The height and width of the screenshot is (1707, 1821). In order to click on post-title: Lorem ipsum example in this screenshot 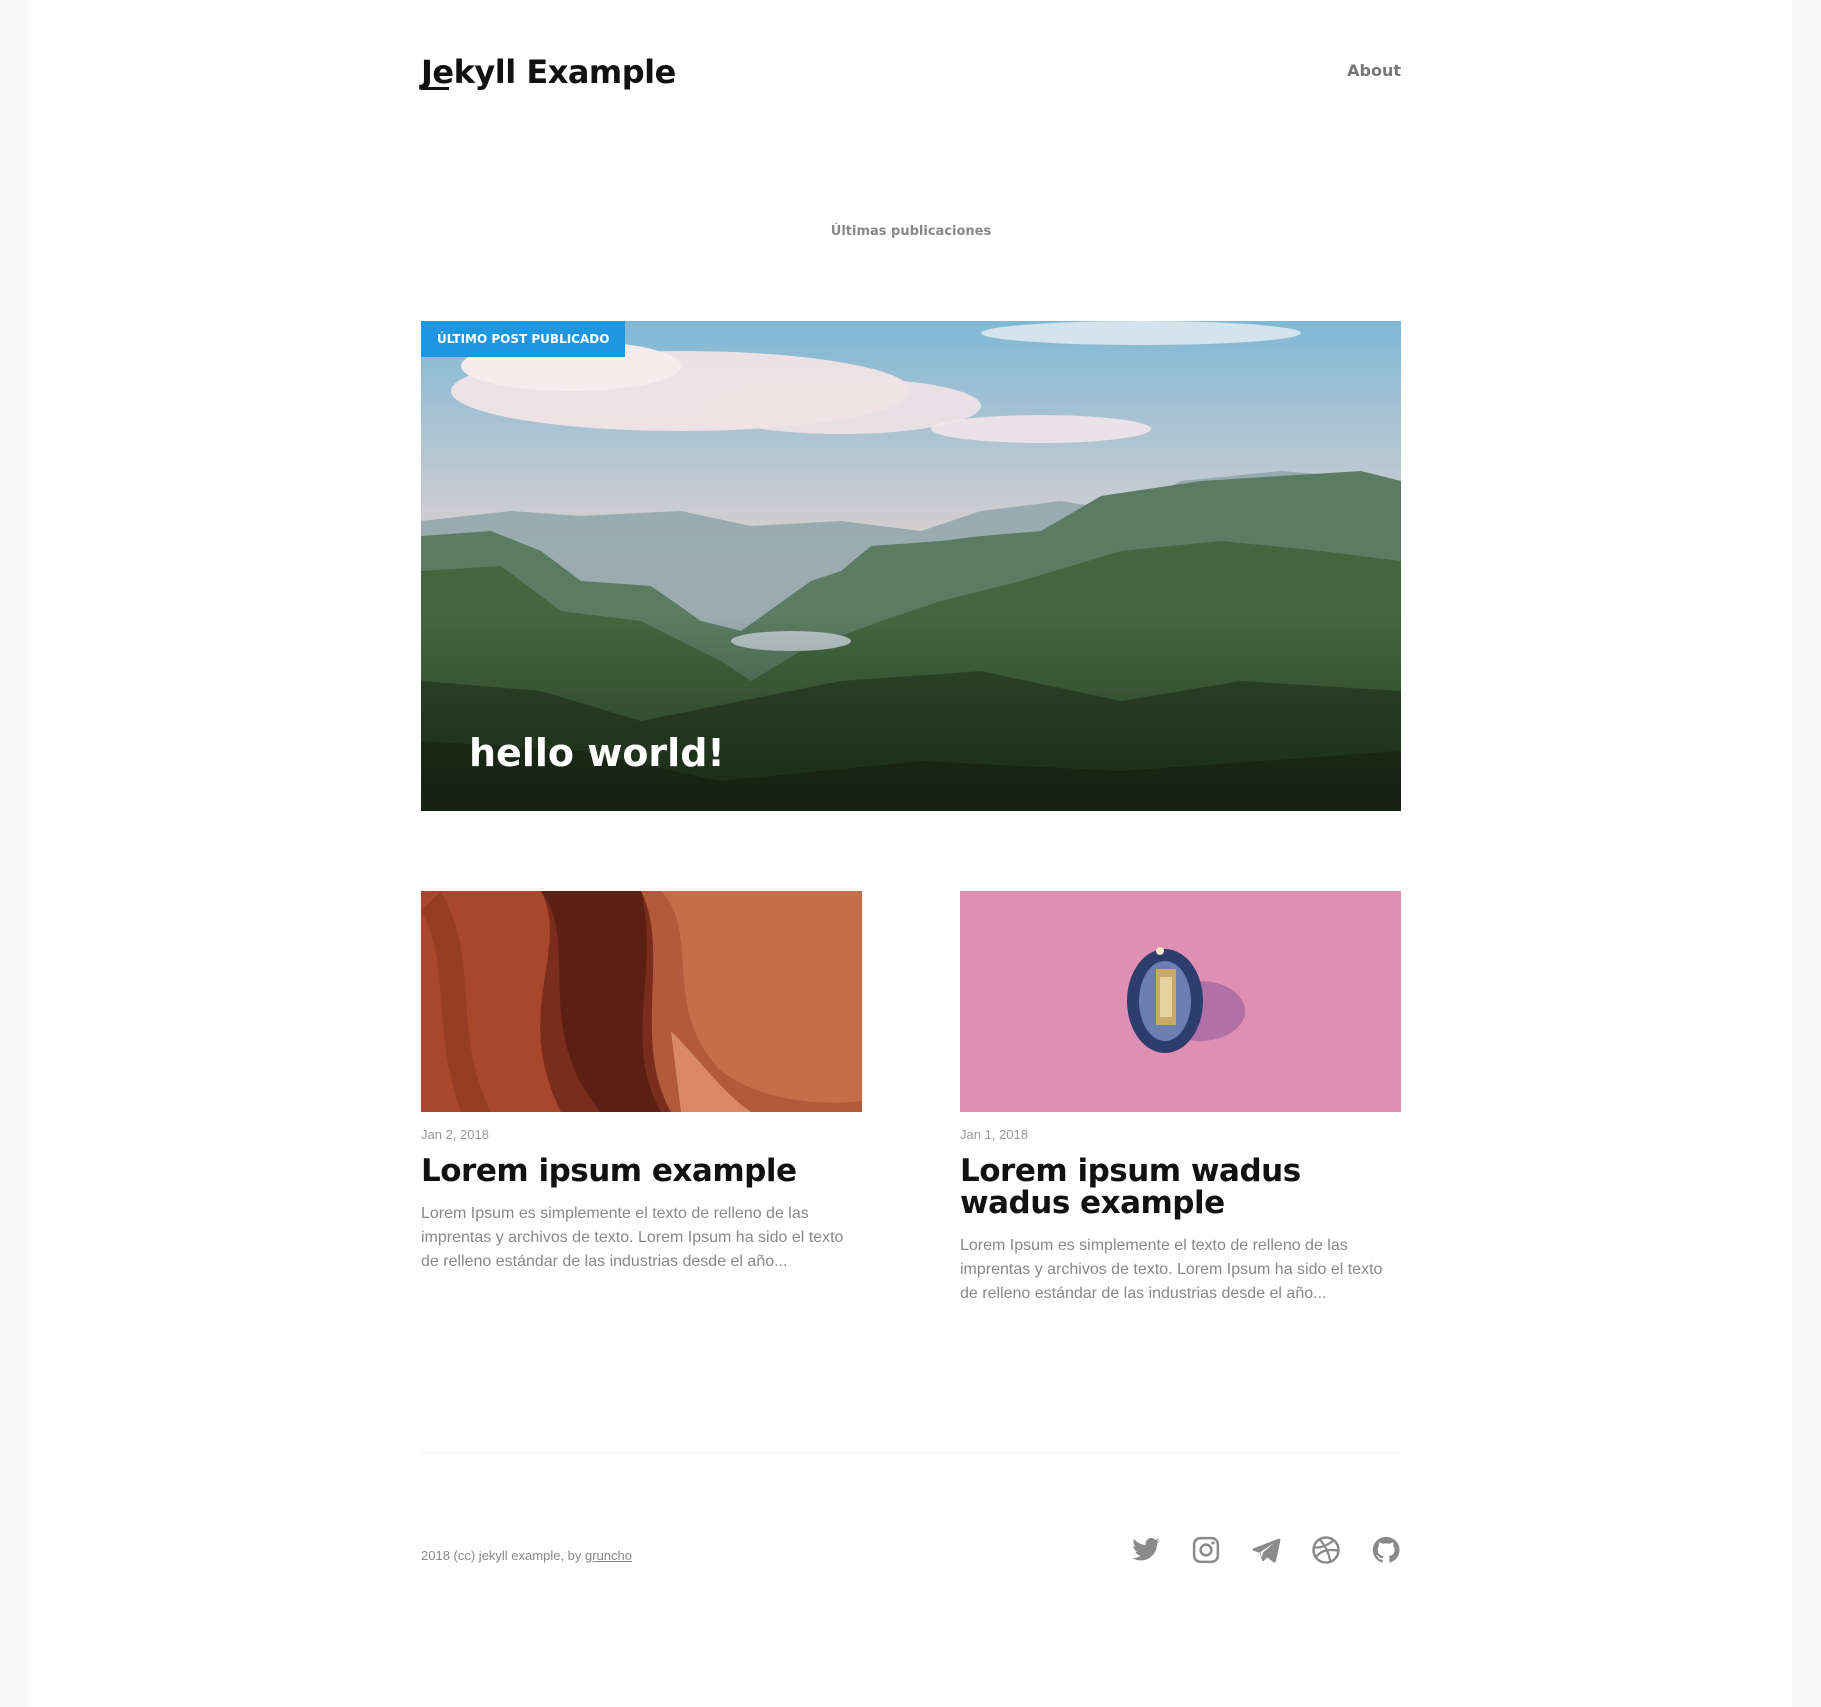, I will do `click(641, 1171)`.